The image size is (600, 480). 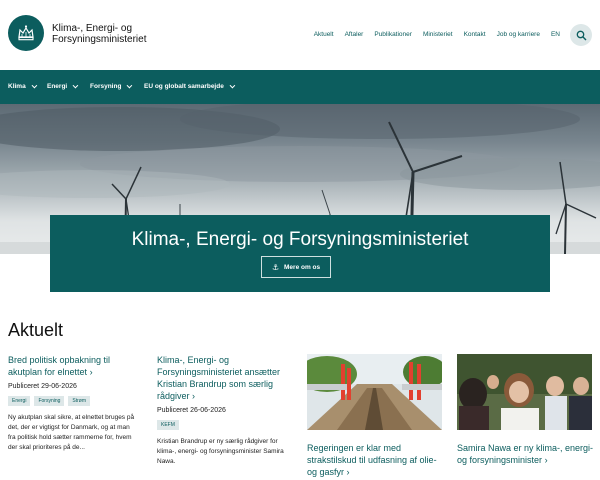 I want to click on mainnav-energi: Energi, so click(x=63, y=86).